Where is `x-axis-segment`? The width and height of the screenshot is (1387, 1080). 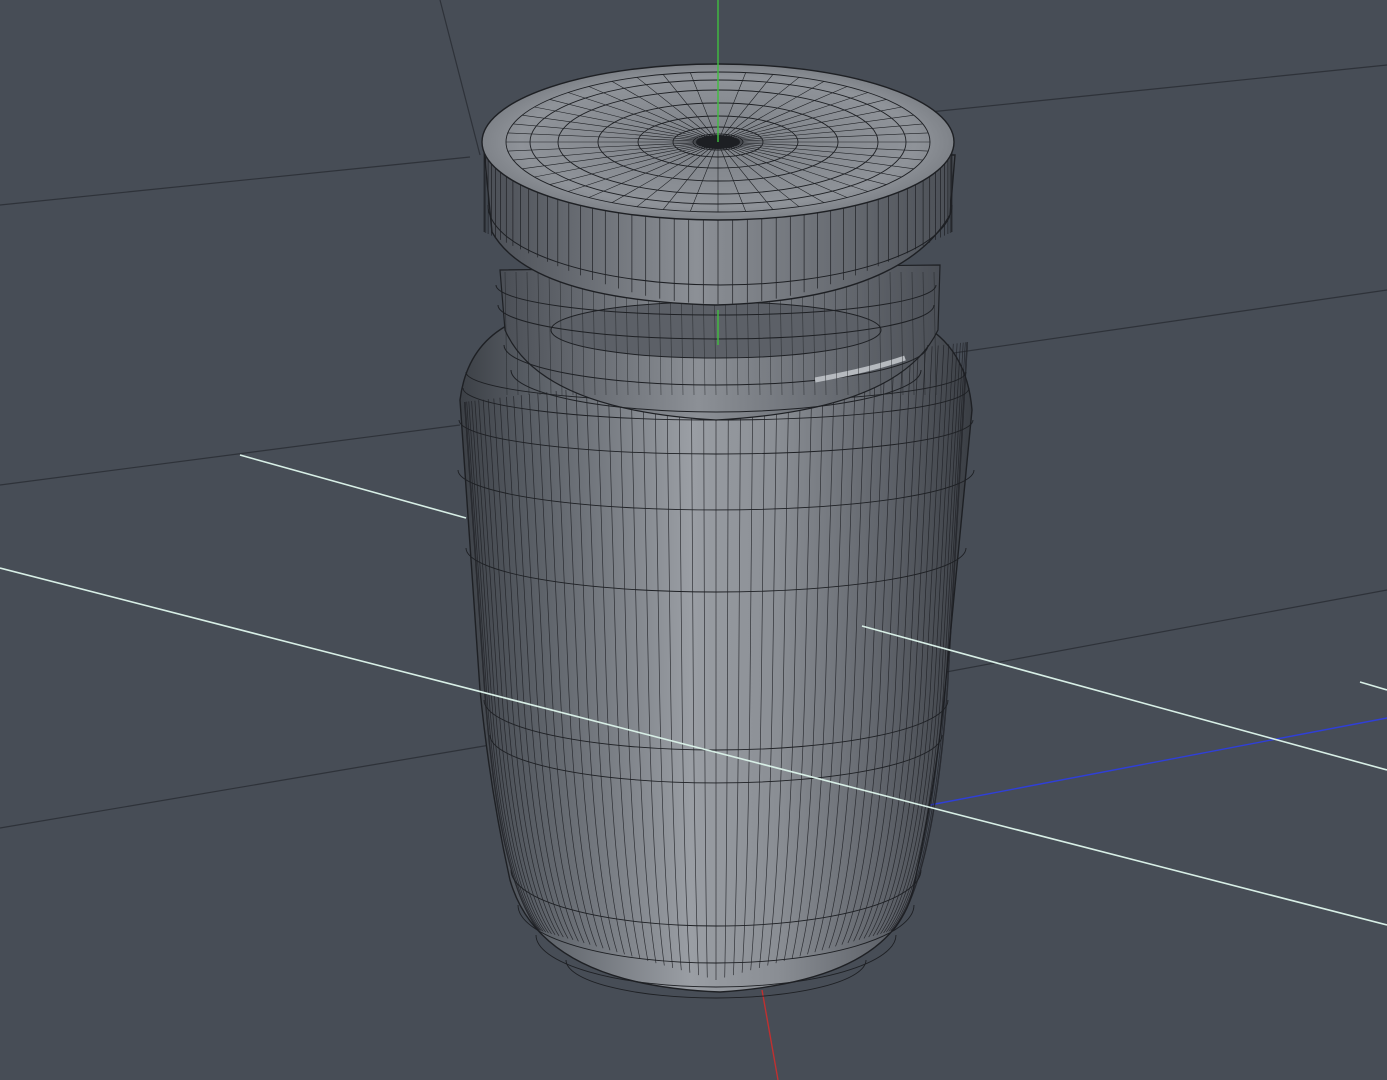 x-axis-segment is located at coordinates (770, 1034).